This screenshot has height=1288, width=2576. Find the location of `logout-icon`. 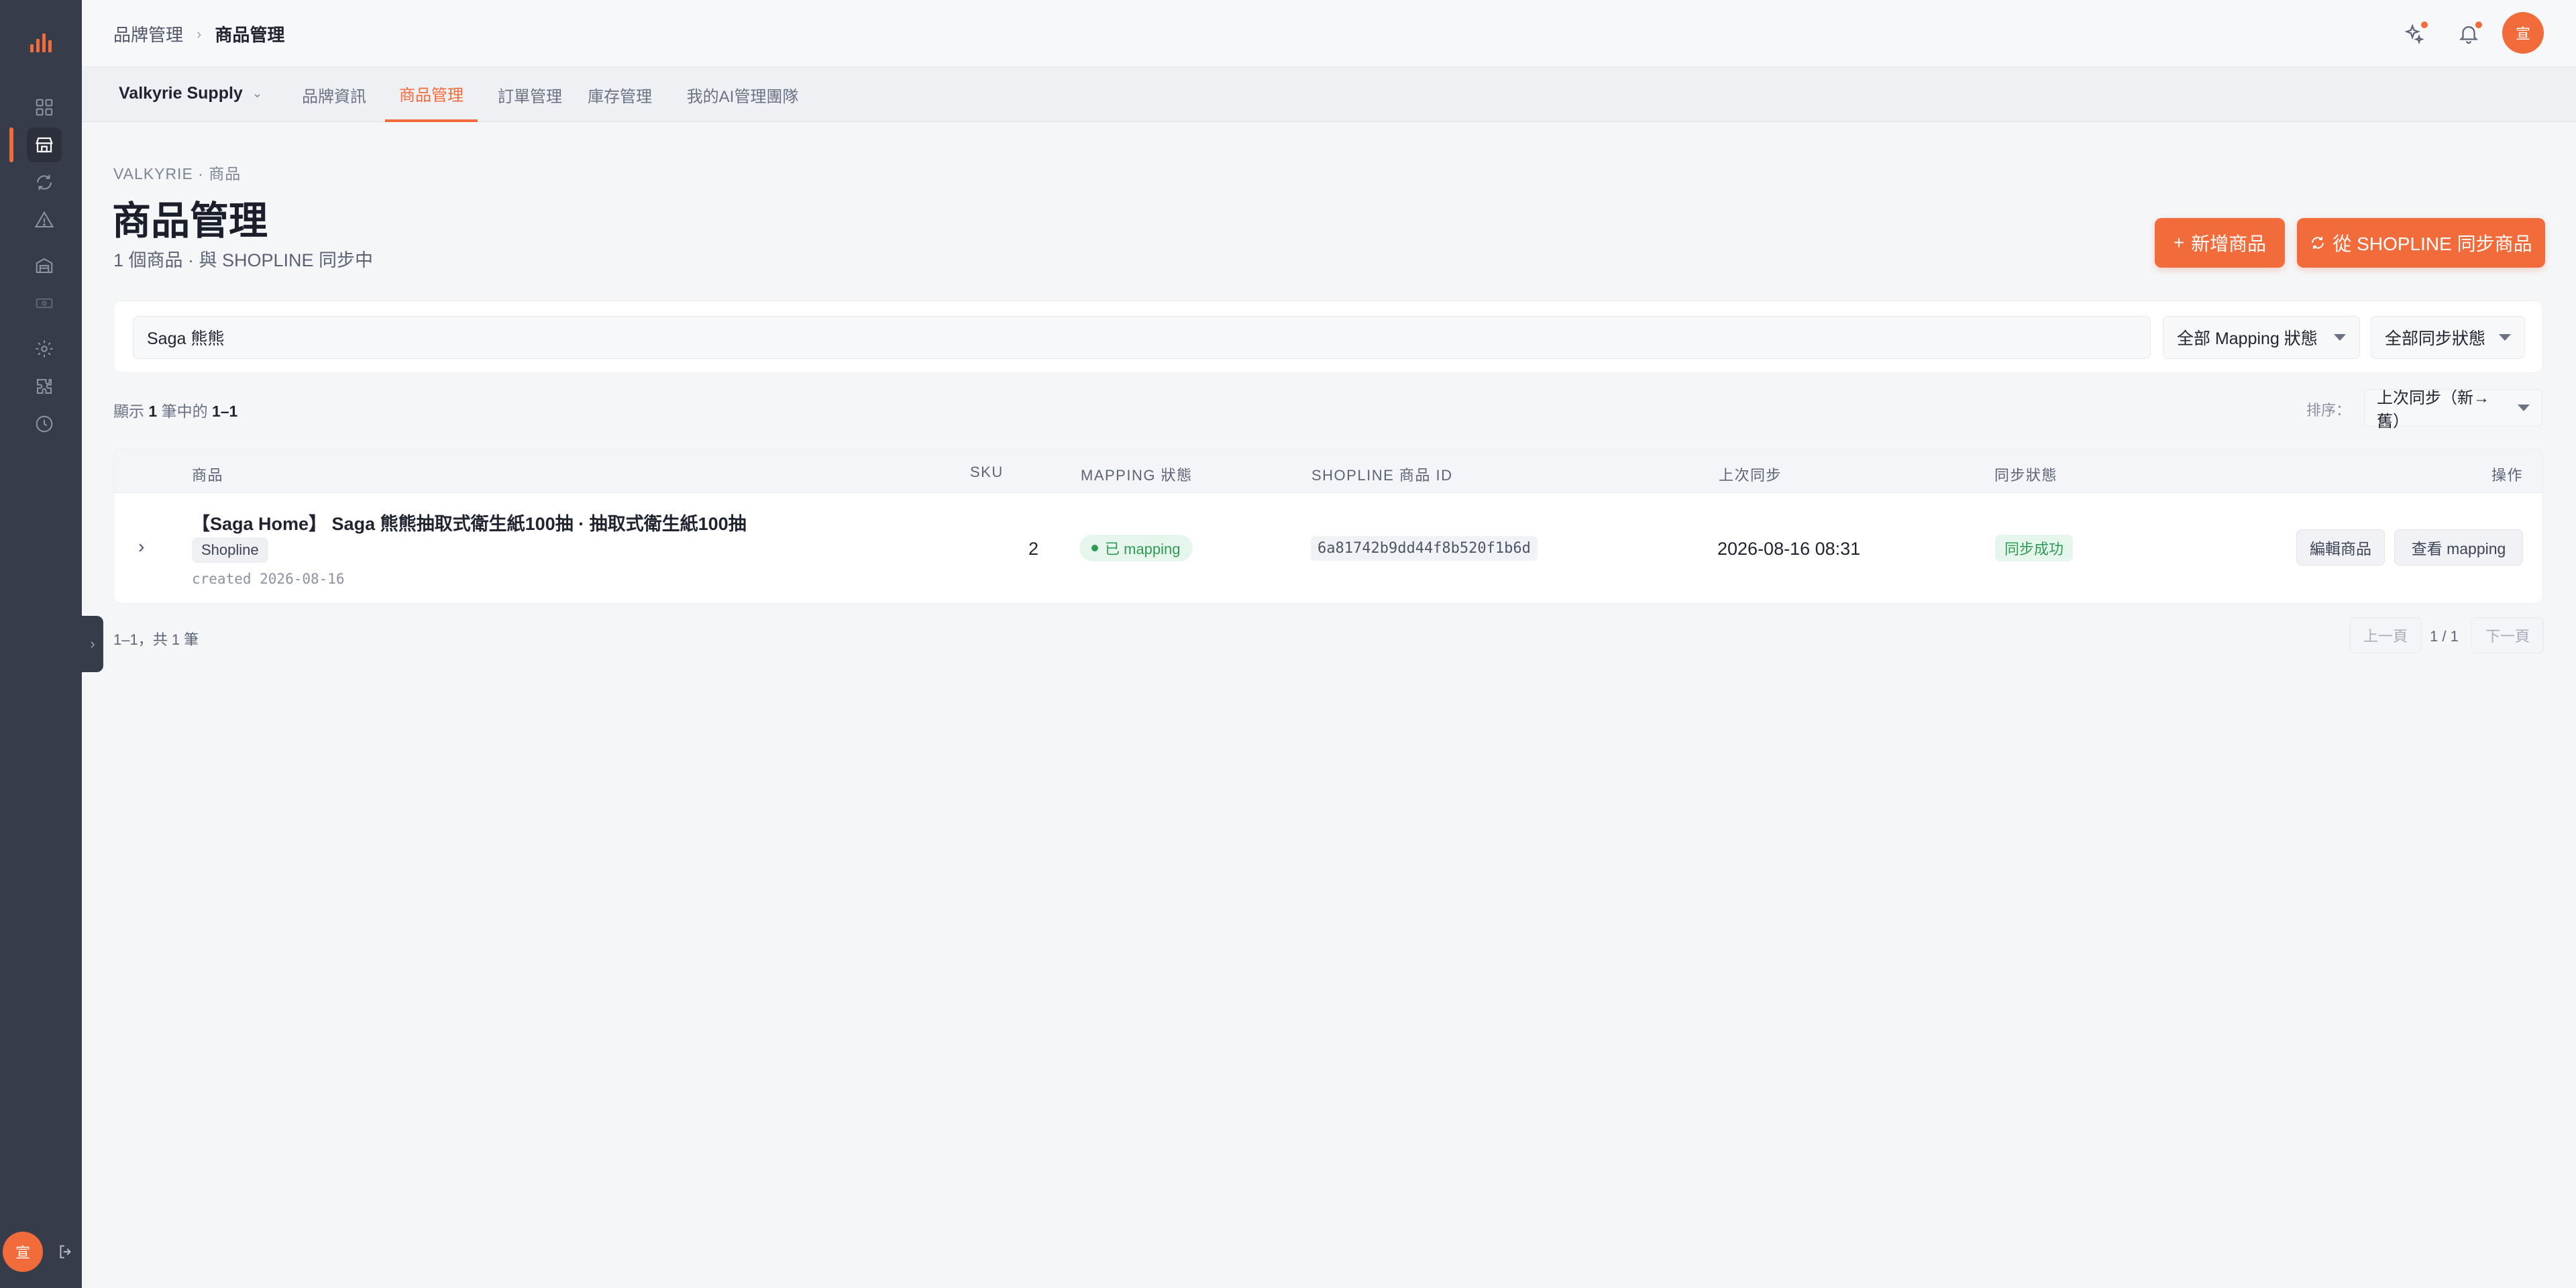

logout-icon is located at coordinates (66, 1252).